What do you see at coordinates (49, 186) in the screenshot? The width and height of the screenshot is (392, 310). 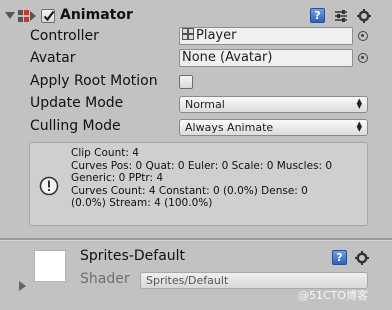 I see `info-icon` at bounding box center [49, 186].